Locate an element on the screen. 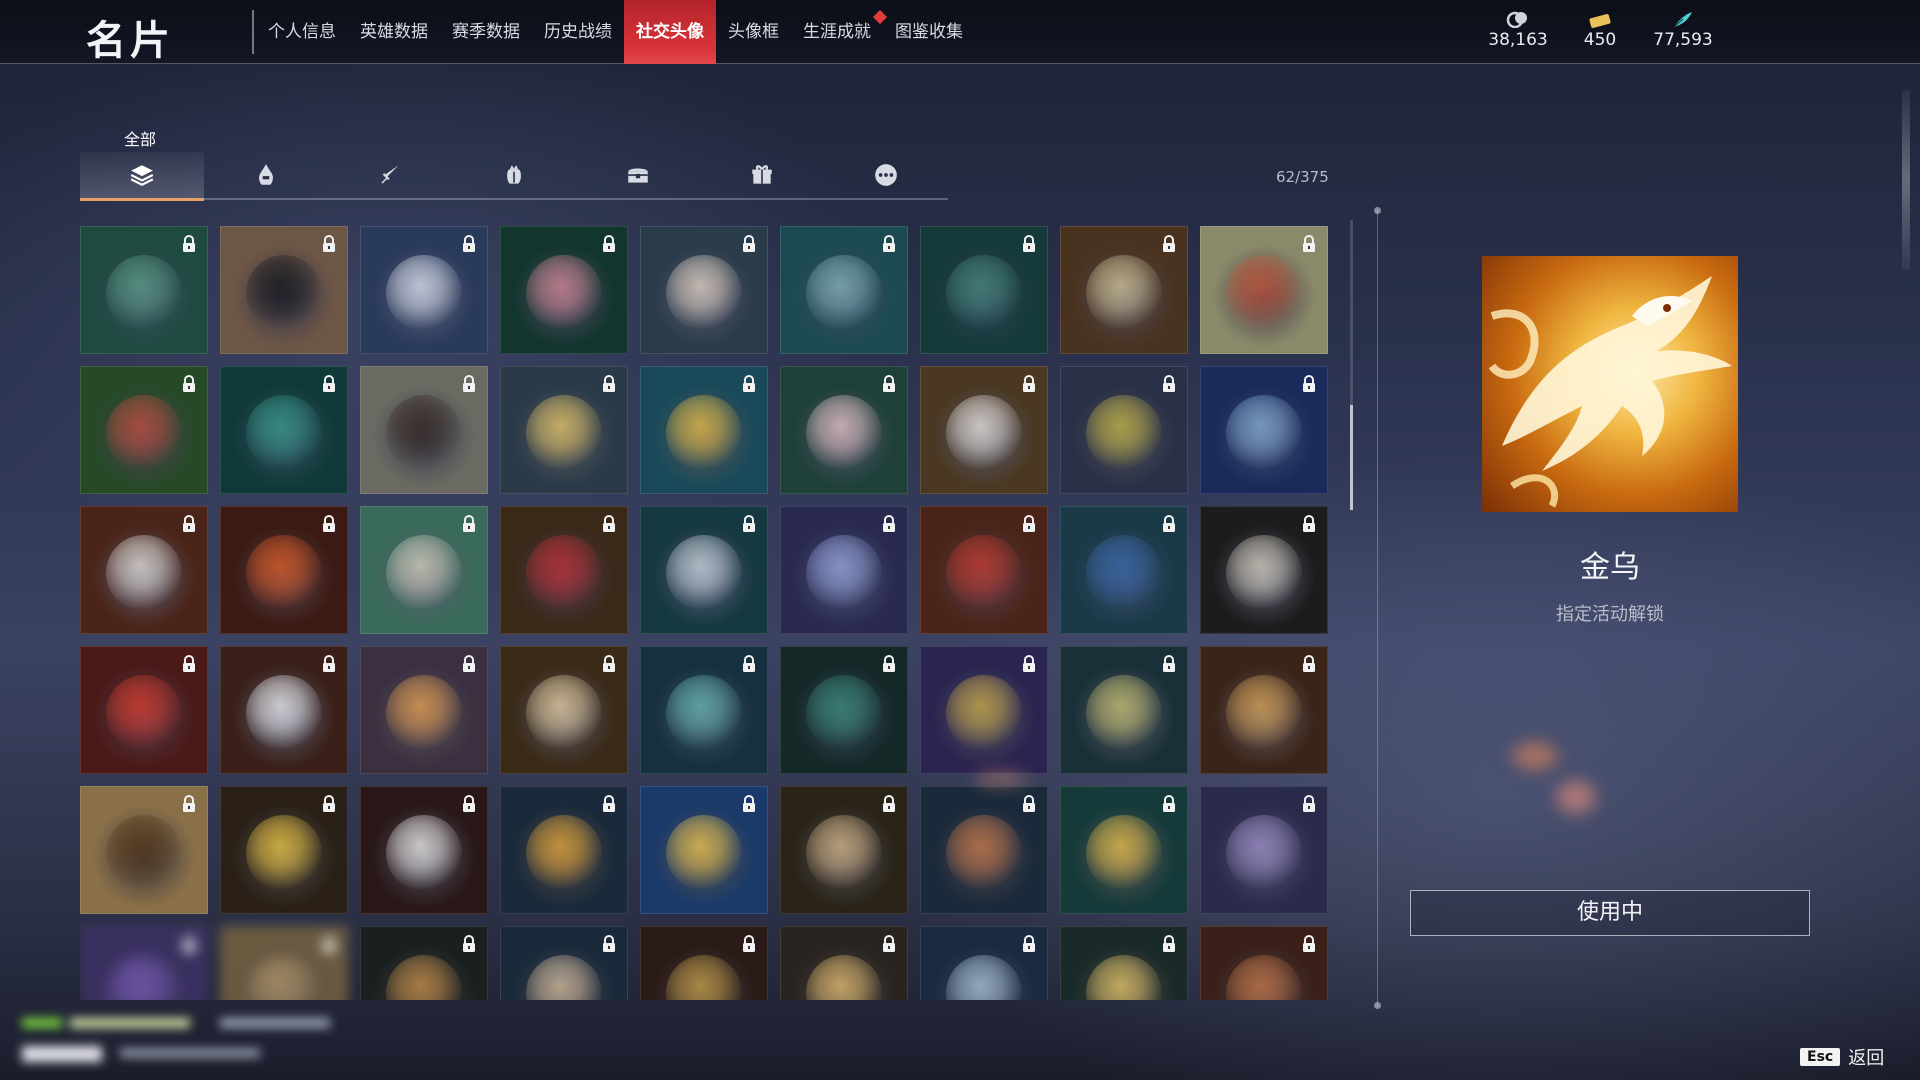  nav-tab: 社交头像 is located at coordinates (670, 32).